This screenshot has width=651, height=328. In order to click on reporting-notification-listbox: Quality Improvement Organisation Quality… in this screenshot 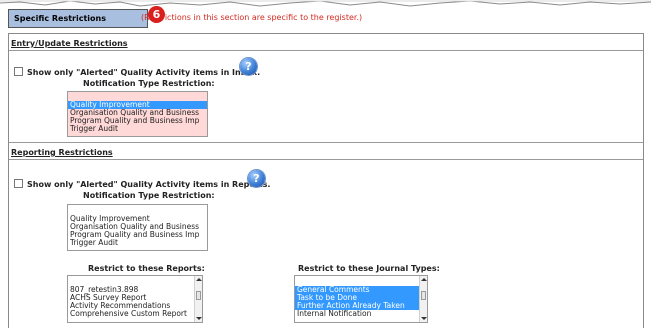, I will do `click(137, 227)`.